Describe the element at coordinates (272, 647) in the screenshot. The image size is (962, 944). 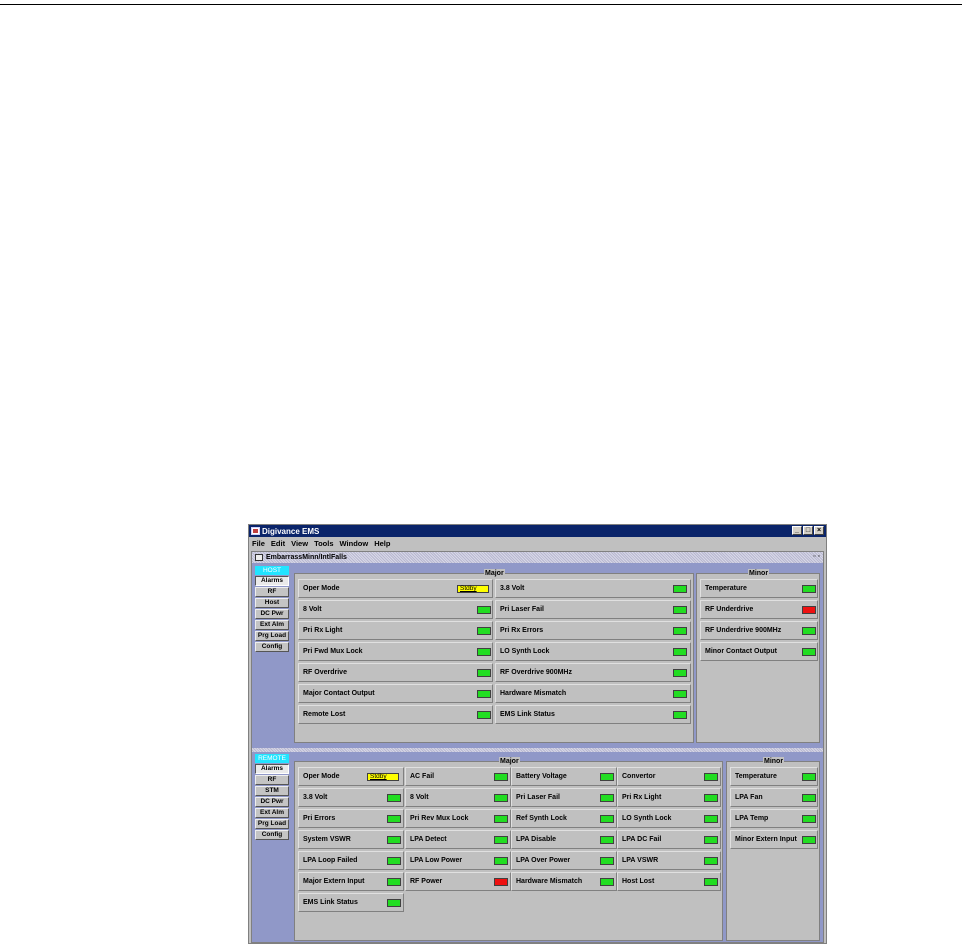
I see `host-nav-config: Config` at that location.